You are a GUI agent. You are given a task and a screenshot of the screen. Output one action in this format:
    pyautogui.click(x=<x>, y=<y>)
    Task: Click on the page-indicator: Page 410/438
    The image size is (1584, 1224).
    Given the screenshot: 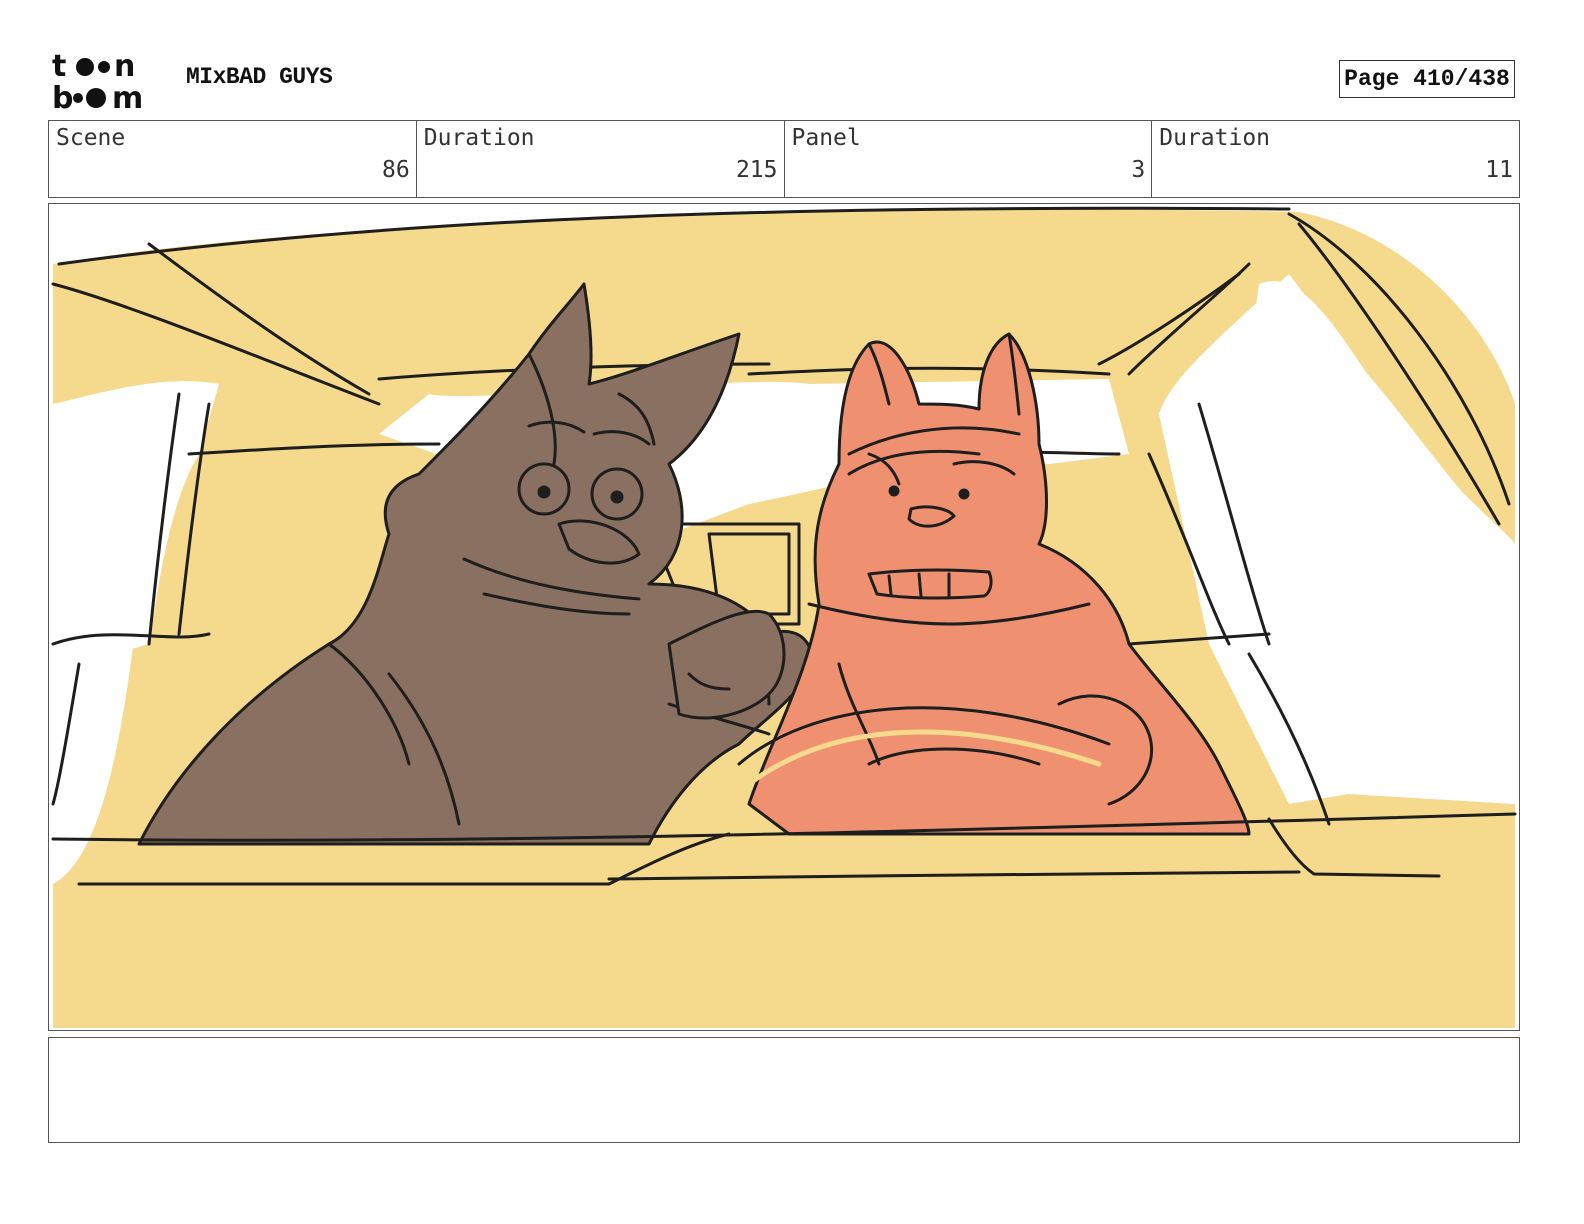 What is the action you would take?
    pyautogui.click(x=1427, y=79)
    